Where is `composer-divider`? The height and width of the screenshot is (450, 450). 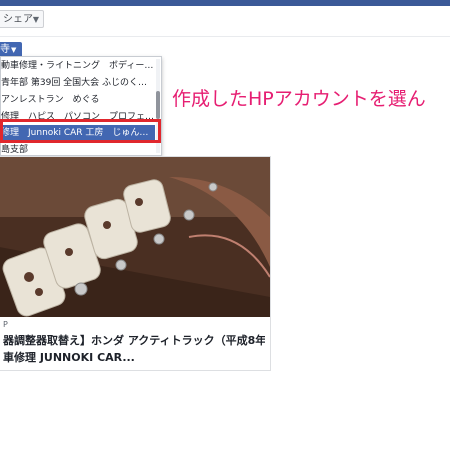 composer-divider is located at coordinates (225, 36).